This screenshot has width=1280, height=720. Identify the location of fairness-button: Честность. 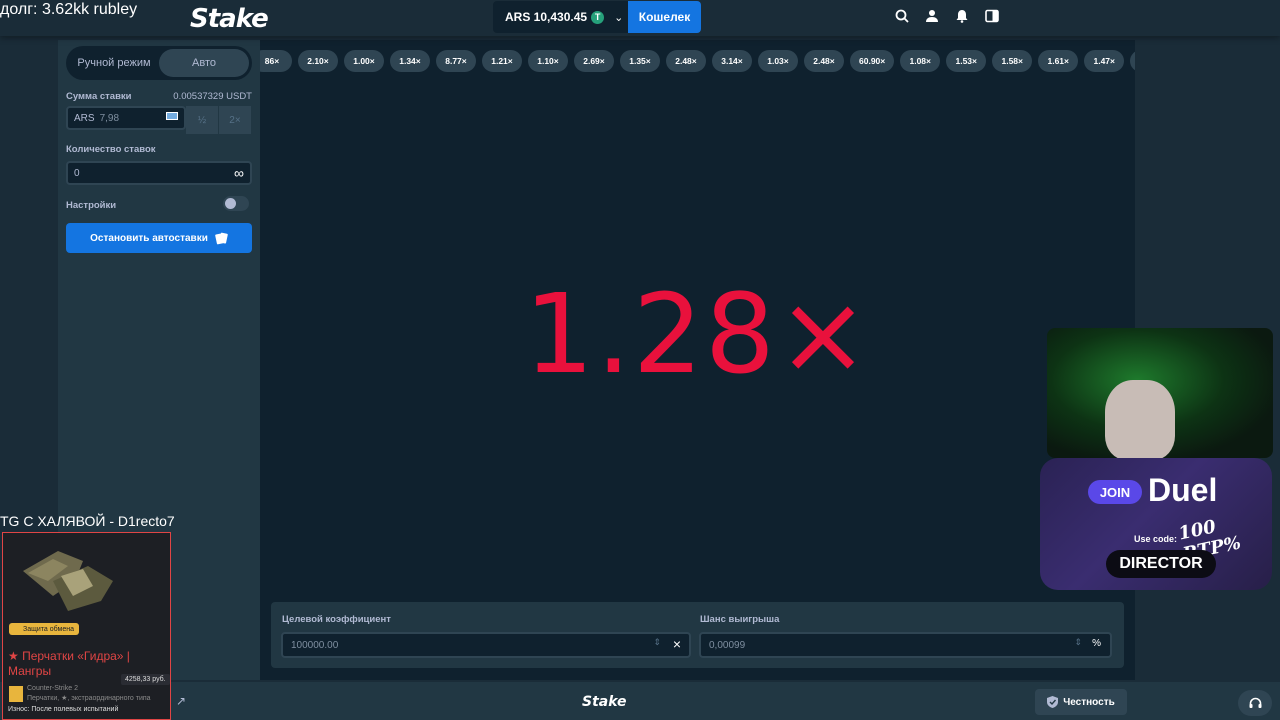
(1081, 702).